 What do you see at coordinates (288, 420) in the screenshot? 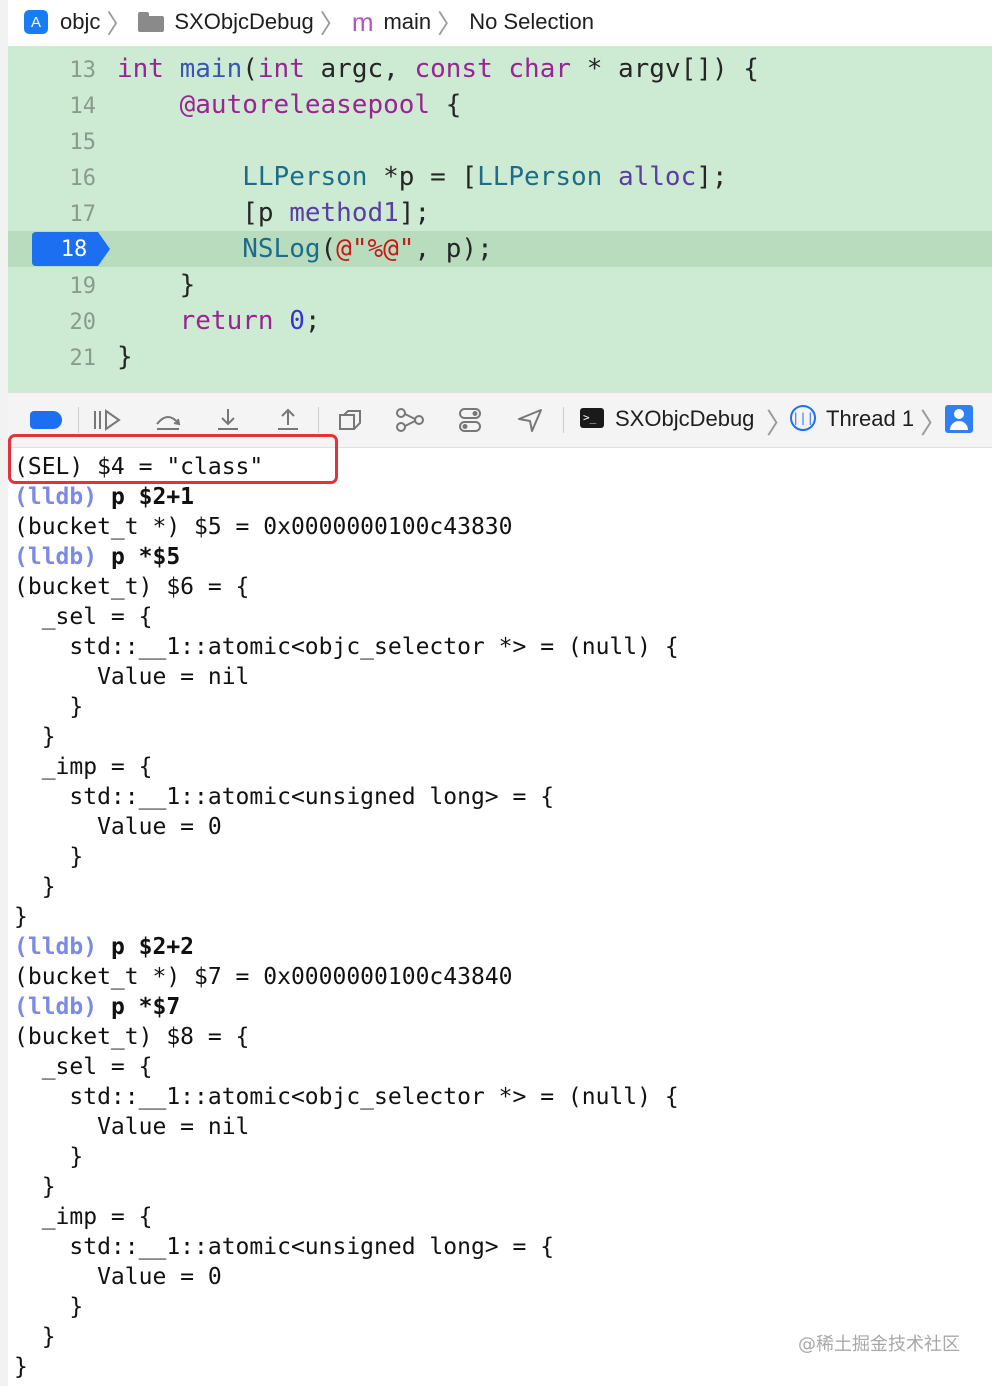
I see `step-out-icon` at bounding box center [288, 420].